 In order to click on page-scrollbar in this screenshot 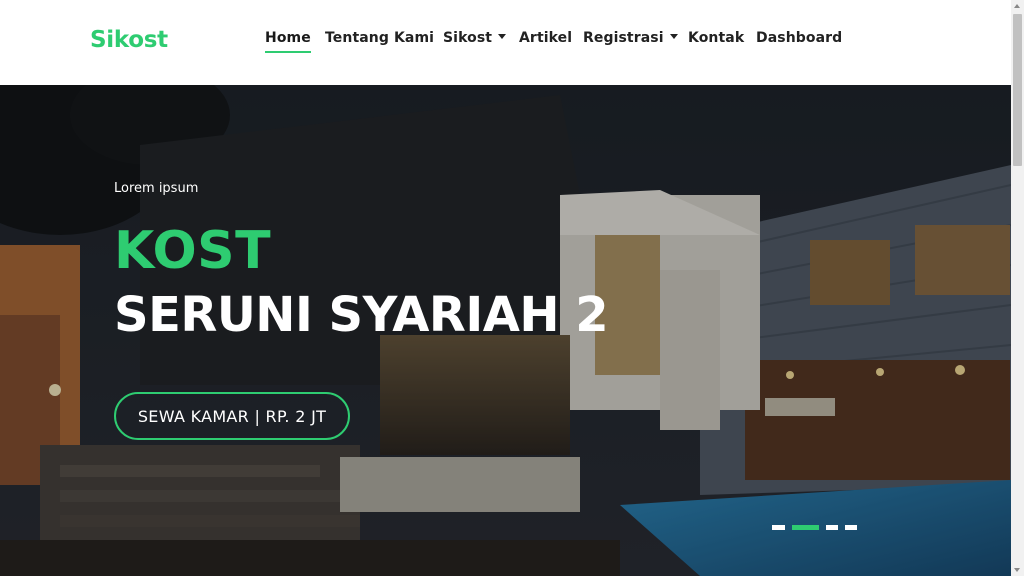, I will do `click(1017, 288)`.